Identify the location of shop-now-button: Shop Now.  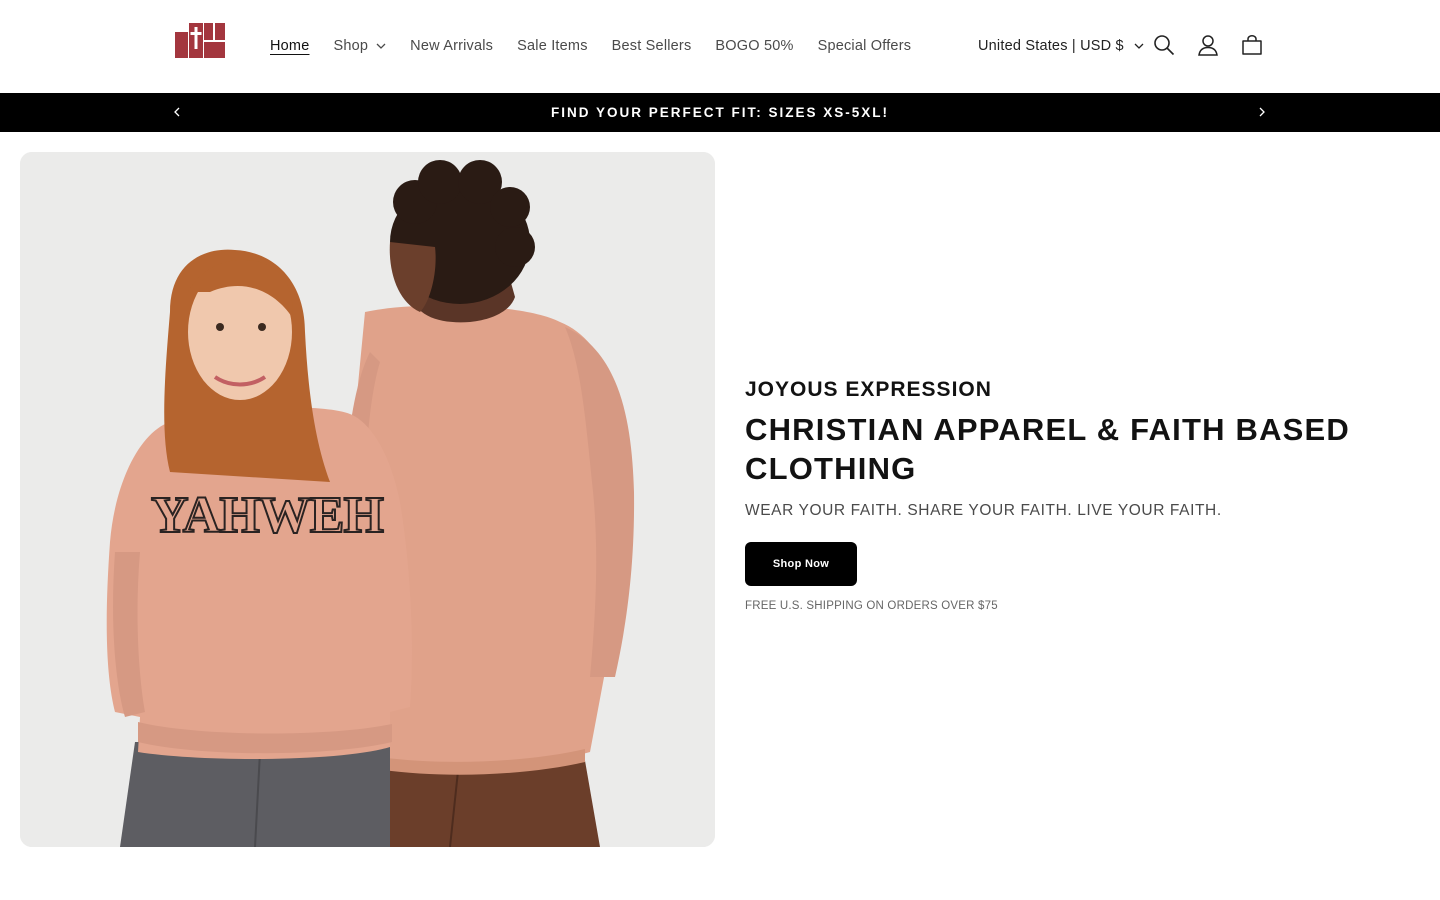
(801, 564).